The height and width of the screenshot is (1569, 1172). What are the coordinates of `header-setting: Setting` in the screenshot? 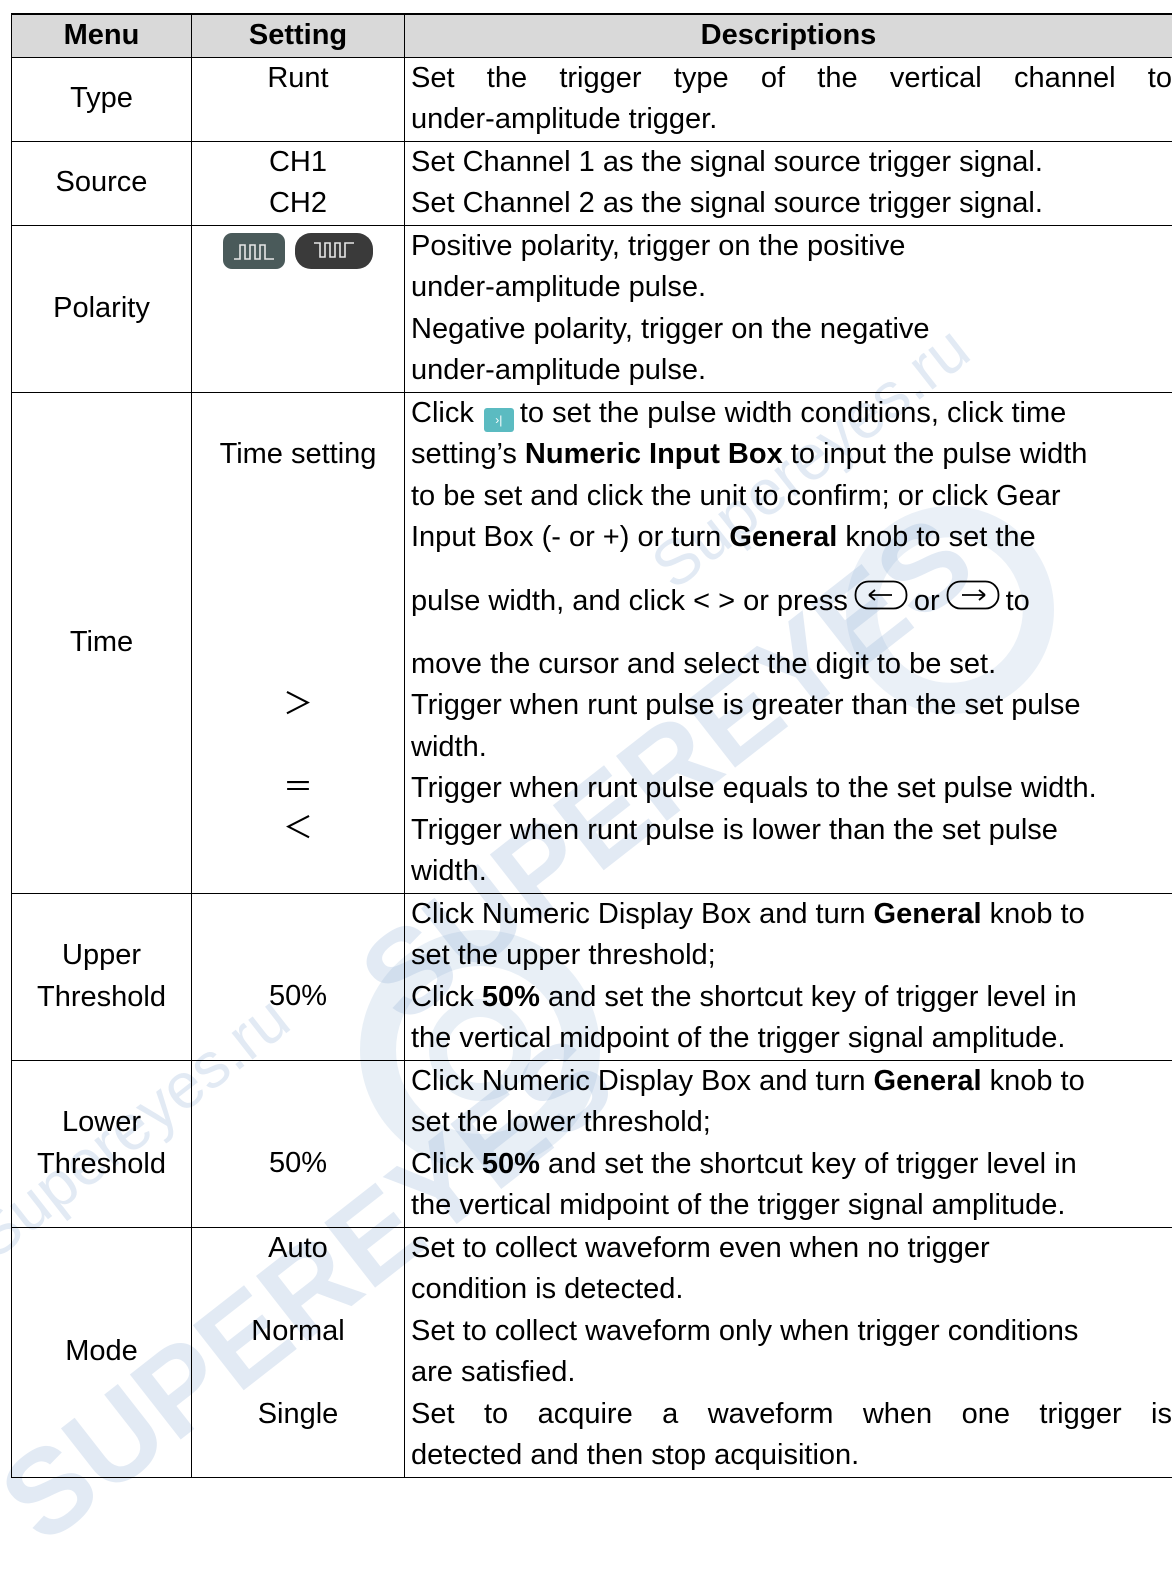 It's located at (298, 35).